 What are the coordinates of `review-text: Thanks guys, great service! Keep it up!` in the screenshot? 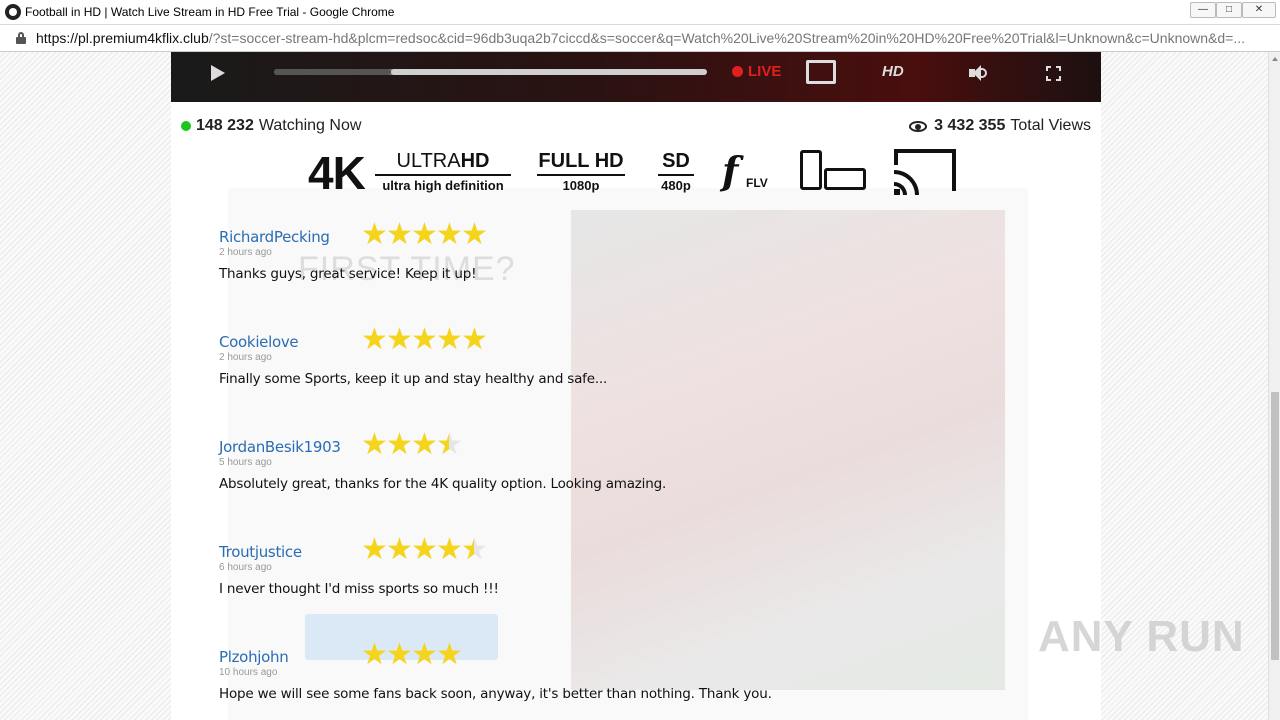 It's located at (348, 274).